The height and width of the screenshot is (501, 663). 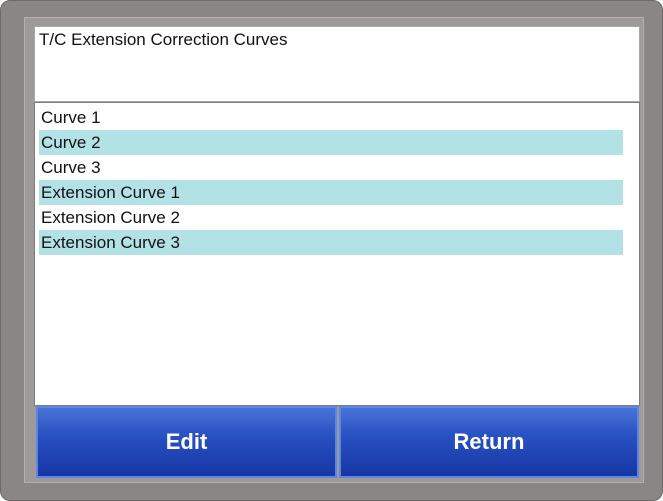 What do you see at coordinates (337, 64) in the screenshot?
I see `title-panel: T/C Extension Correction Curves` at bounding box center [337, 64].